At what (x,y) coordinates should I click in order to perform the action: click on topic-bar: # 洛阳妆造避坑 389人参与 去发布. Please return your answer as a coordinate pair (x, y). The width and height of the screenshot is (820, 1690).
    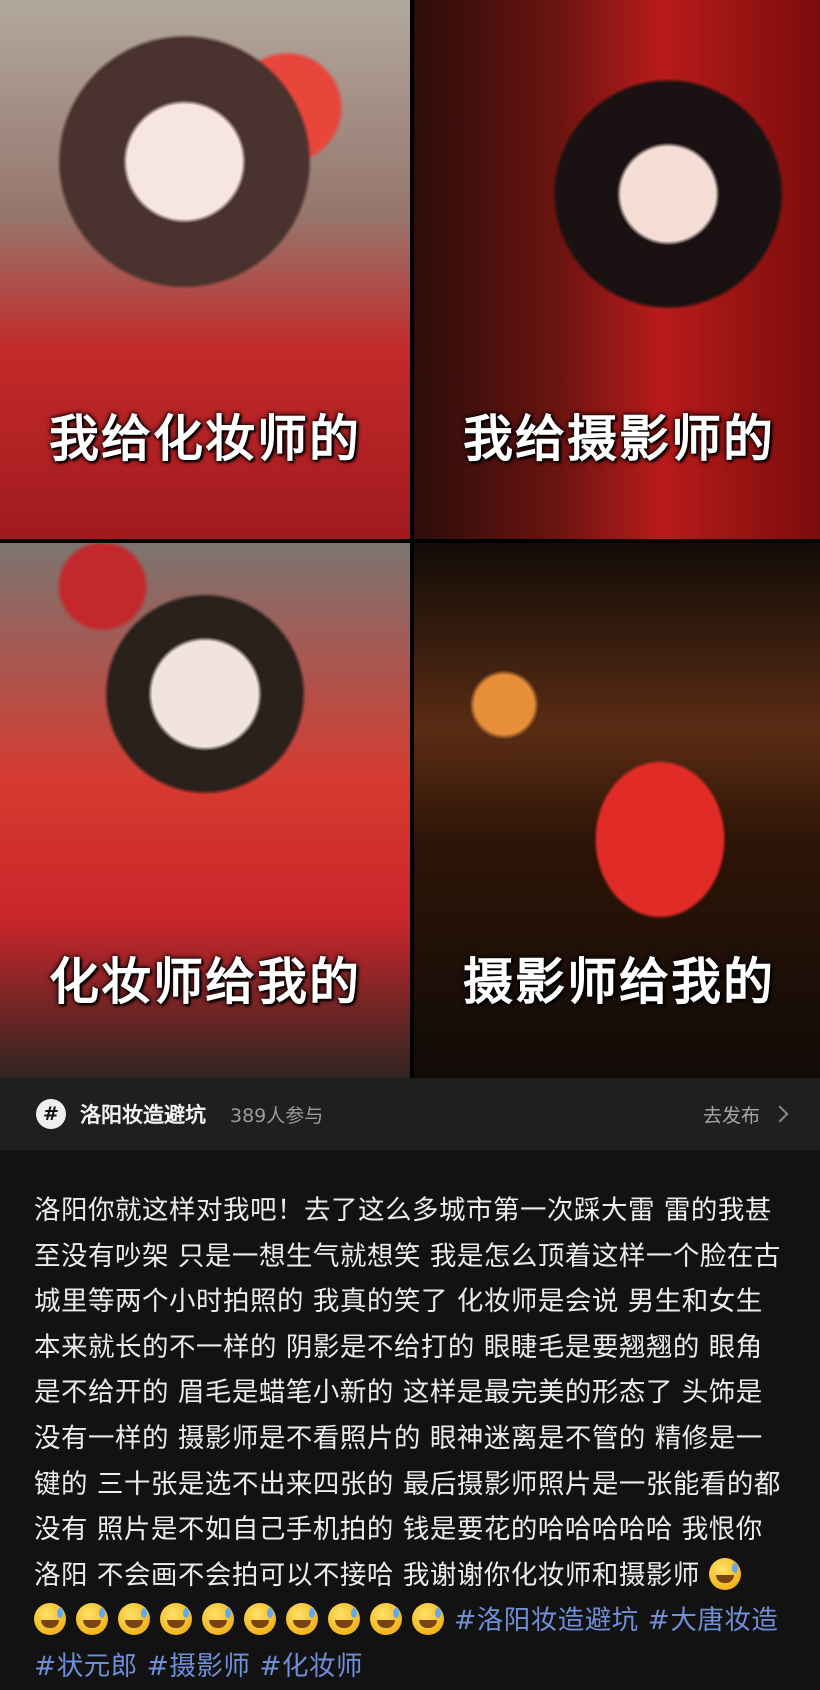
    Looking at the image, I should click on (410, 1114).